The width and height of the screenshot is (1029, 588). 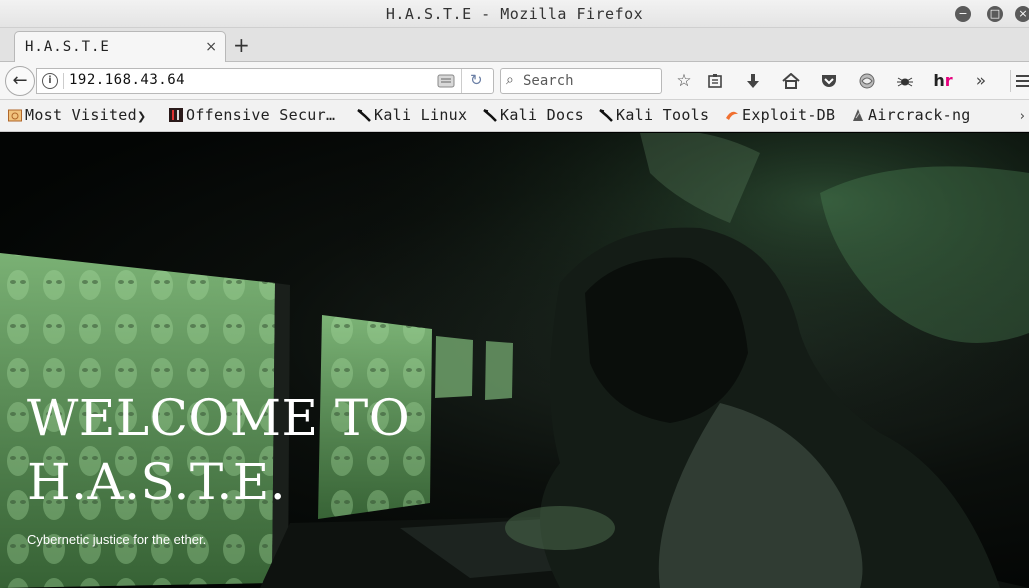 What do you see at coordinates (412, 116) in the screenshot?
I see `bookmark-kali-linux: Kali Linux` at bounding box center [412, 116].